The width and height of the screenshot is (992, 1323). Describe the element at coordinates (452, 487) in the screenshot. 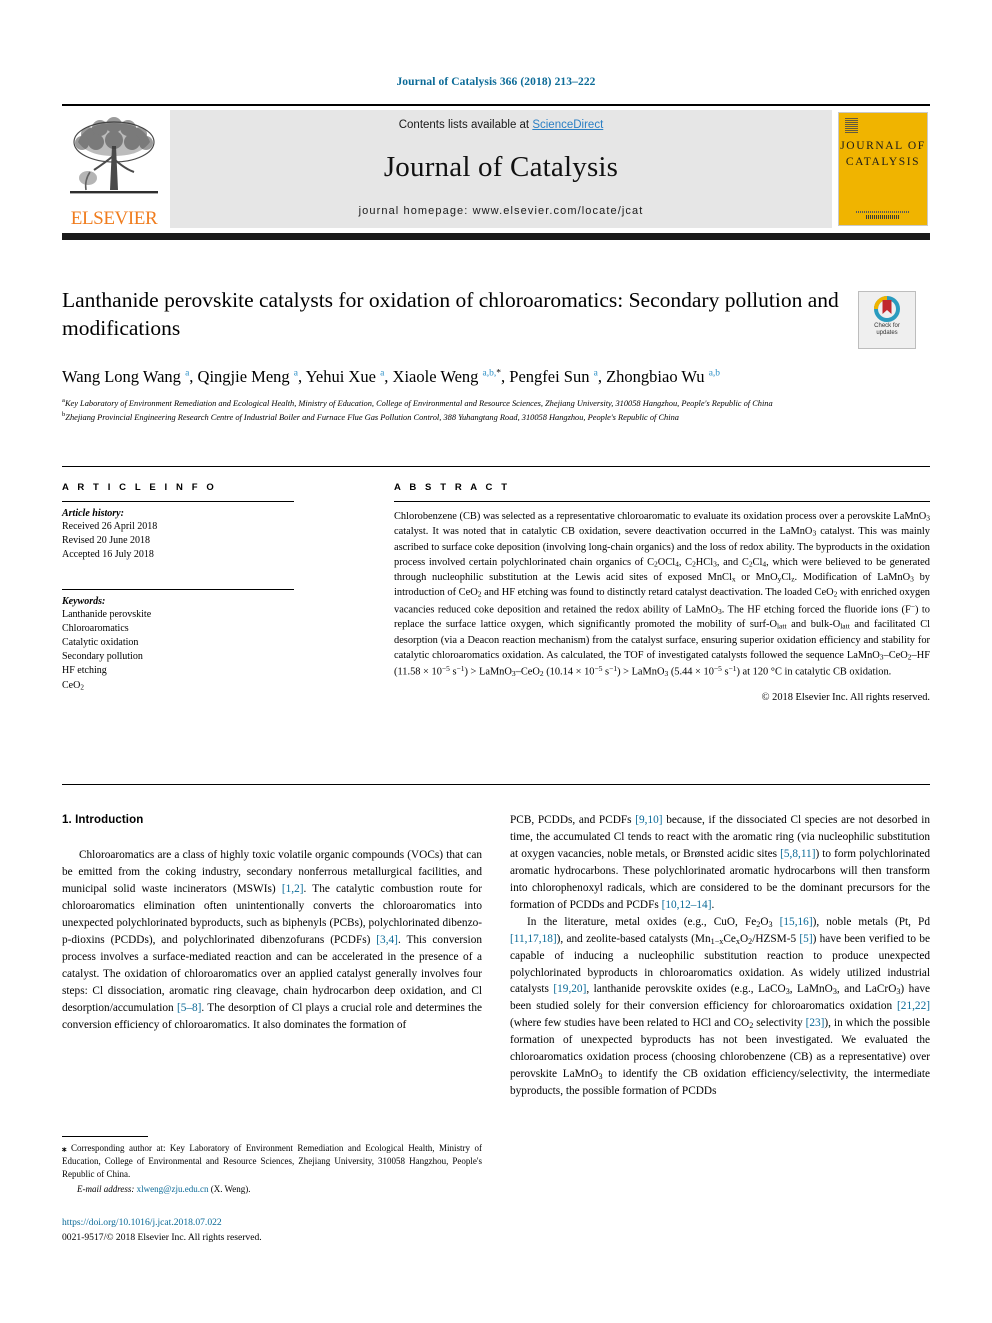

I see `abstract-heading: A B S T R A C T` at that location.